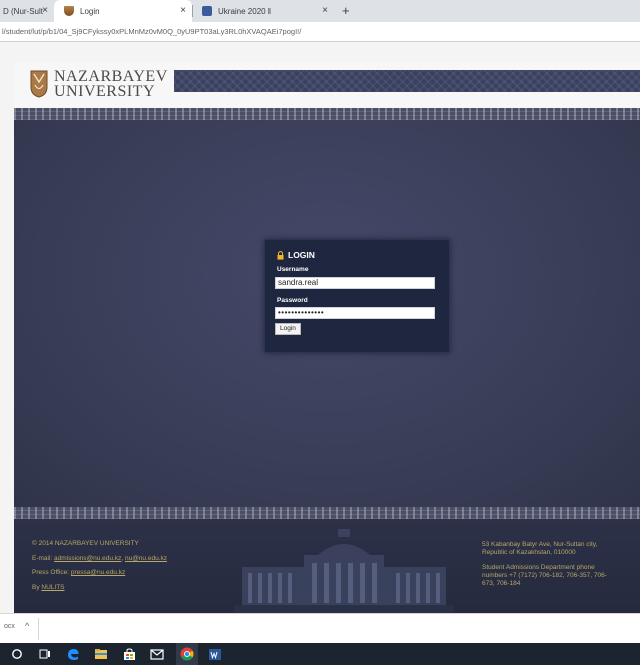  What do you see at coordinates (157, 654) in the screenshot?
I see `mail-icon` at bounding box center [157, 654].